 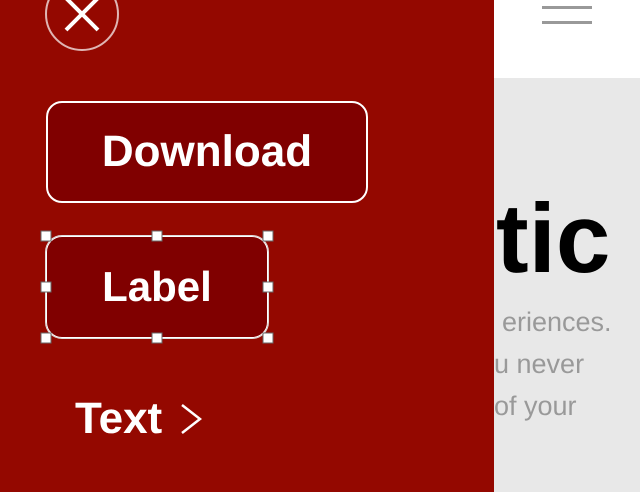 I want to click on paragraph-text: eriences., so click(x=557, y=322).